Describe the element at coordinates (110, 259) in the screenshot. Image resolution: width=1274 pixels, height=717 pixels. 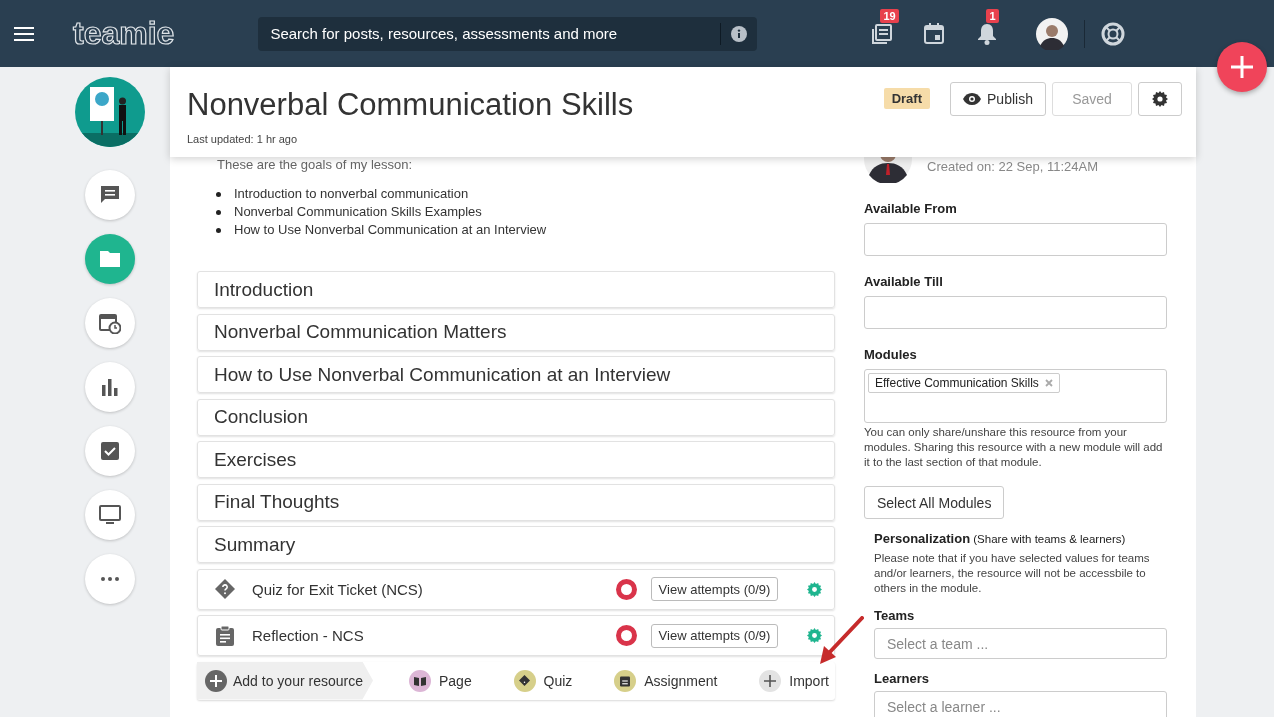
I see `folder-icon` at that location.